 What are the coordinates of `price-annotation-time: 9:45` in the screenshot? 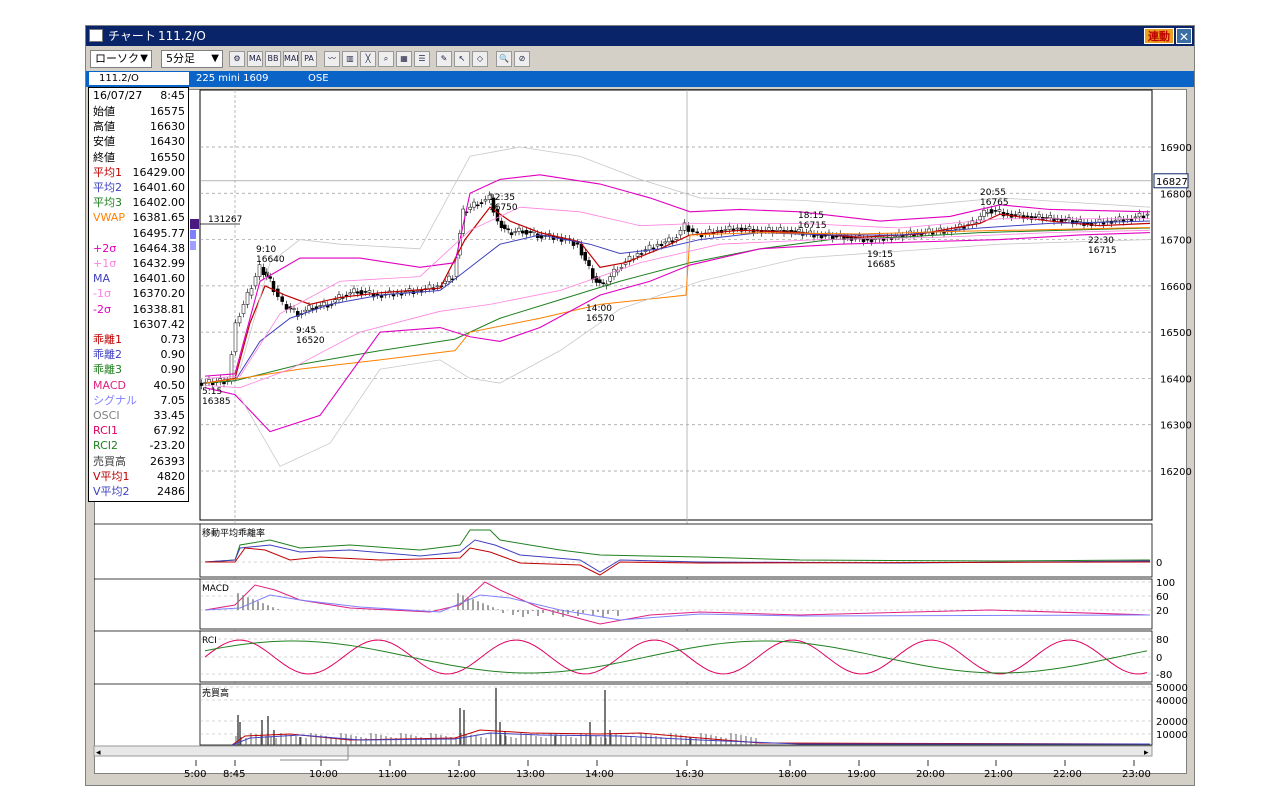 It's located at (306, 331).